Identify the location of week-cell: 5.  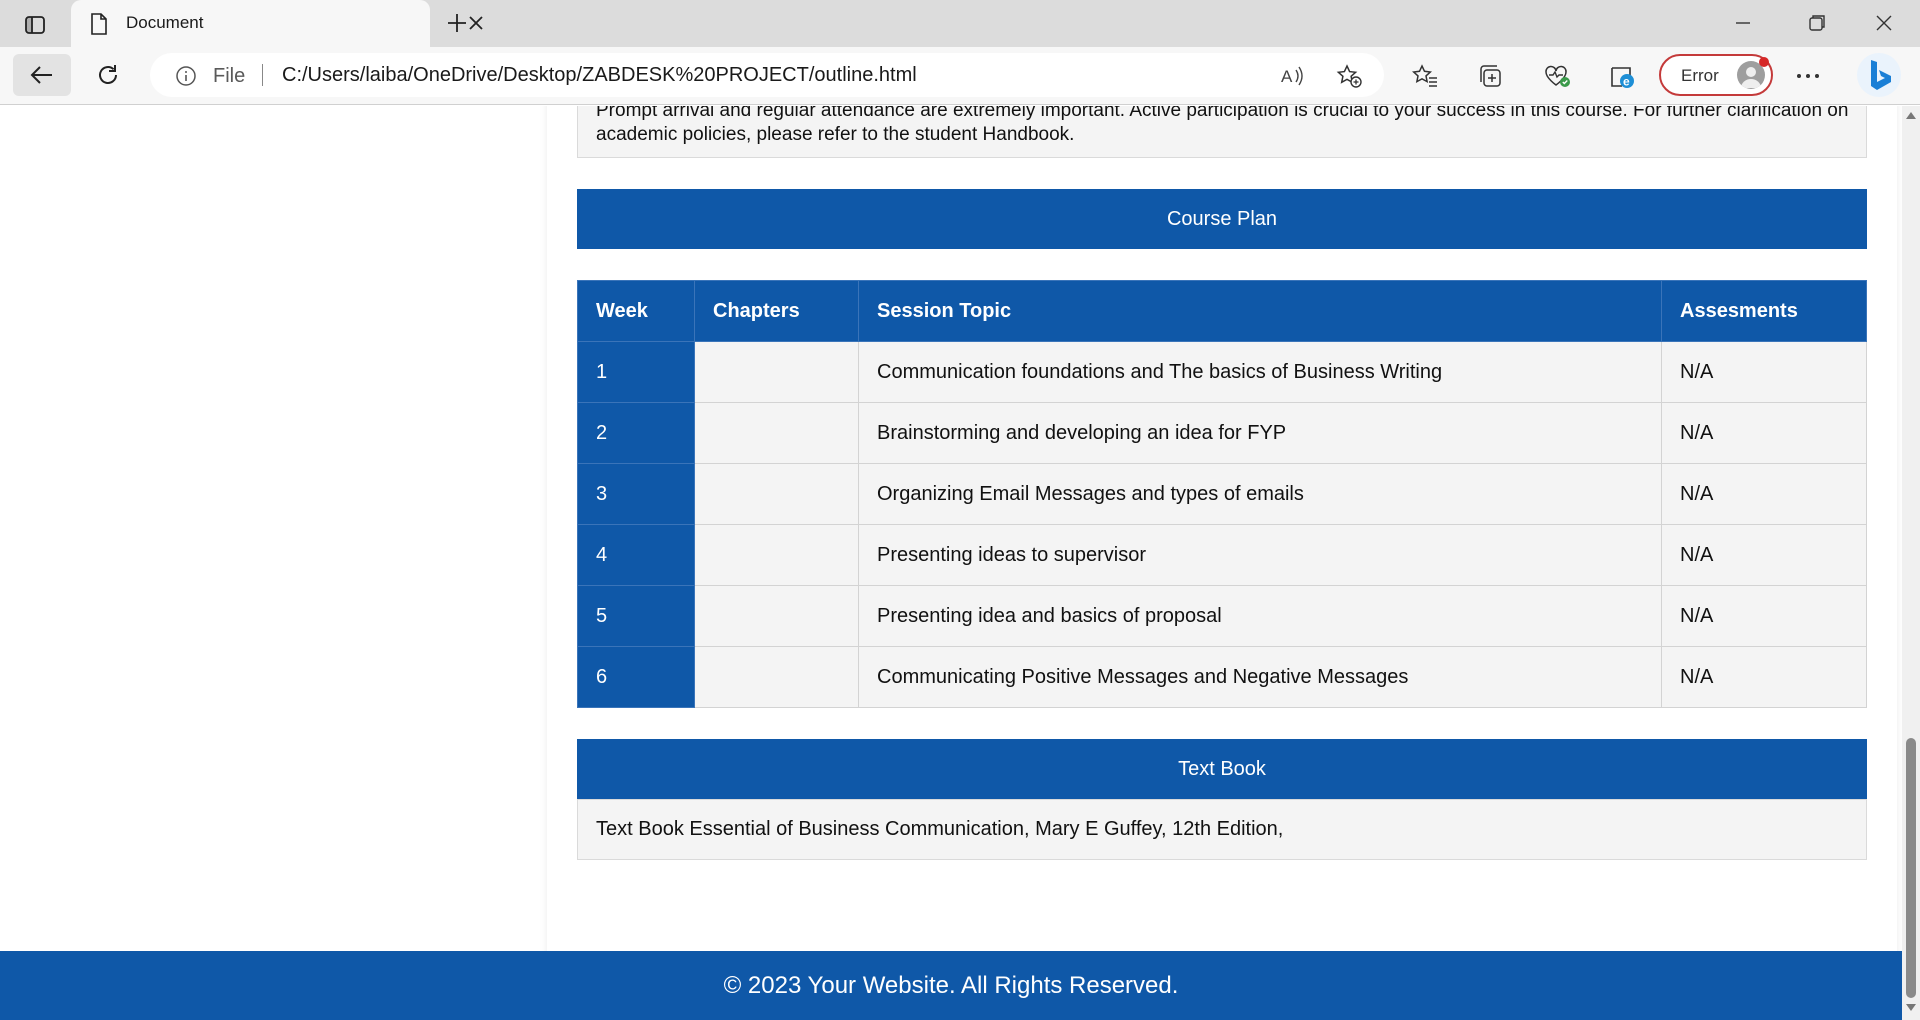
(636, 616).